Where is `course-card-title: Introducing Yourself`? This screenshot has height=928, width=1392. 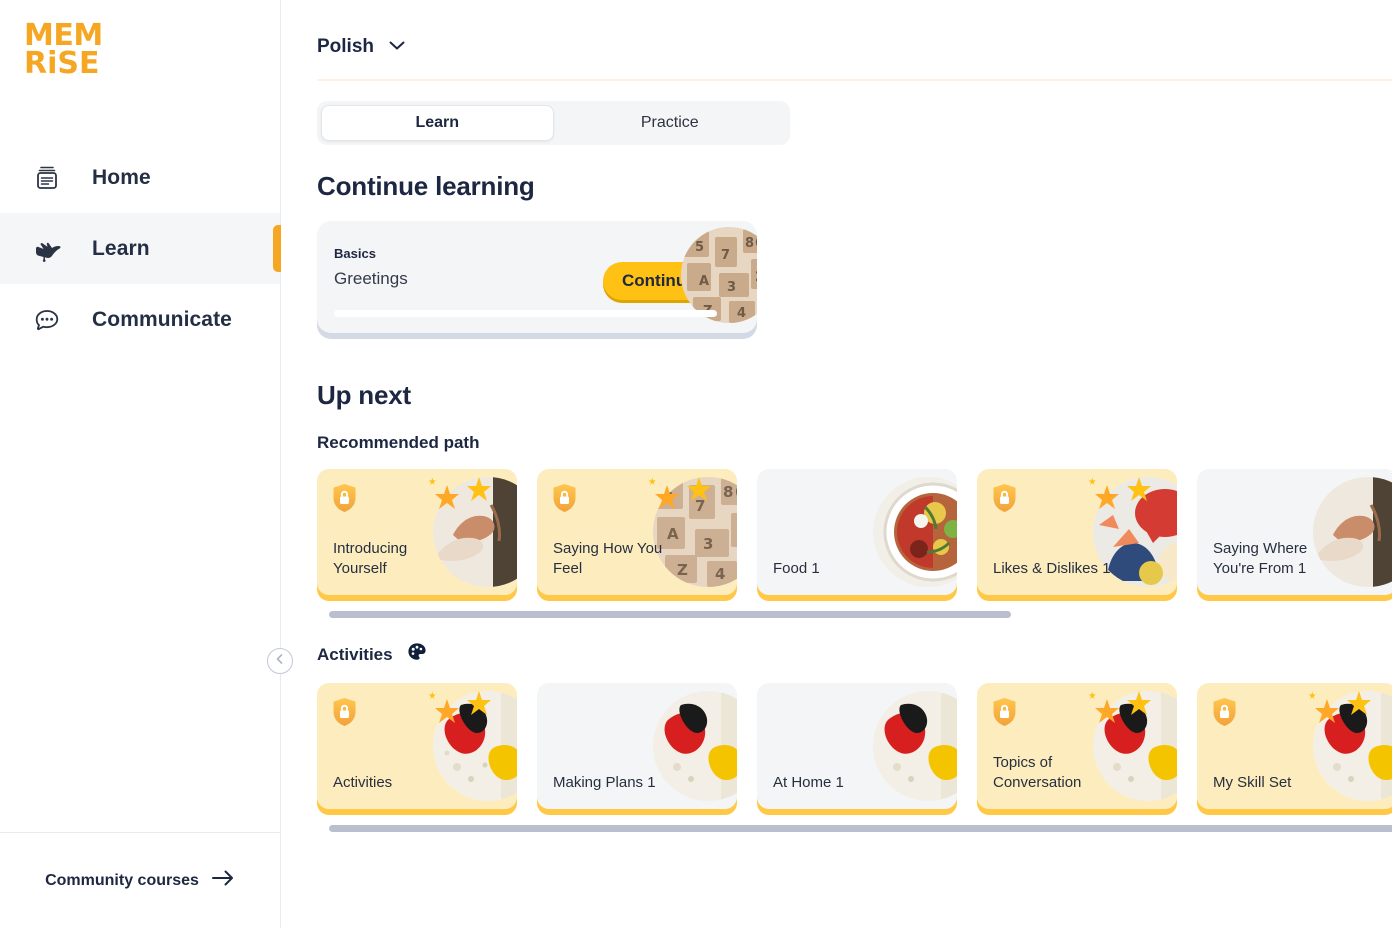
course-card-title: Introducing Yourself is located at coordinates (370, 559).